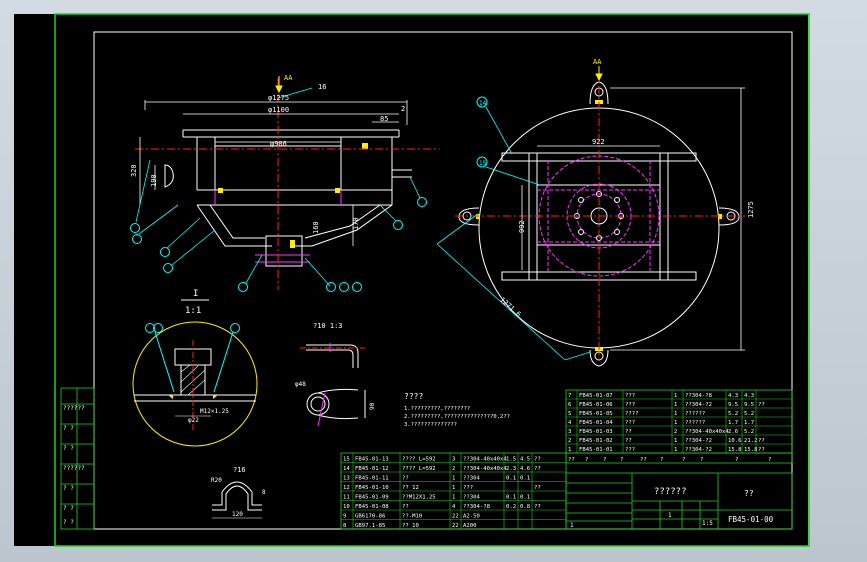 The image size is (867, 562). What do you see at coordinates (384, 119) in the screenshot?
I see `dim-85: 85` at bounding box center [384, 119].